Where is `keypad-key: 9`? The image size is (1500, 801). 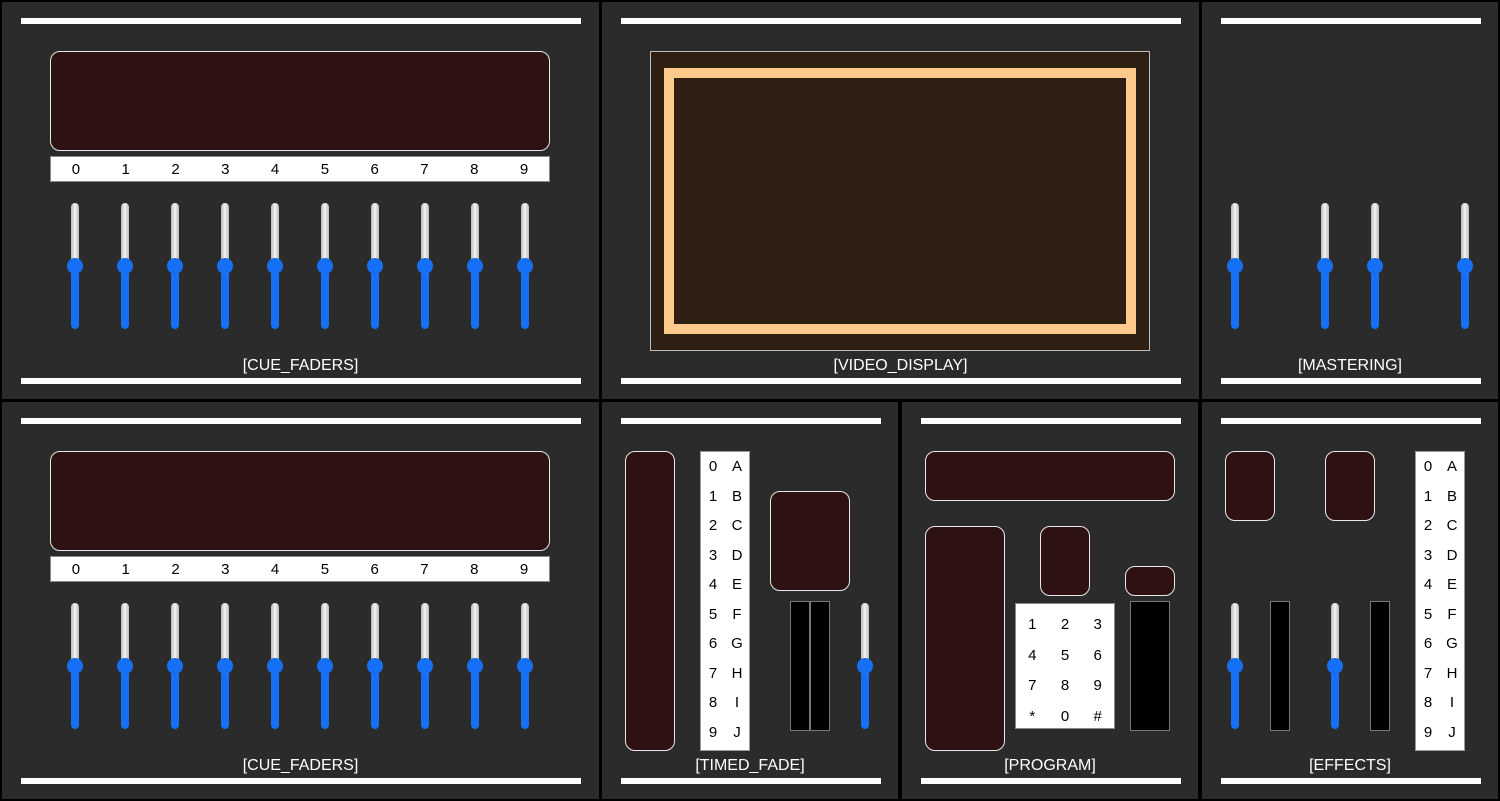 keypad-key: 9 is located at coordinates (1097, 686).